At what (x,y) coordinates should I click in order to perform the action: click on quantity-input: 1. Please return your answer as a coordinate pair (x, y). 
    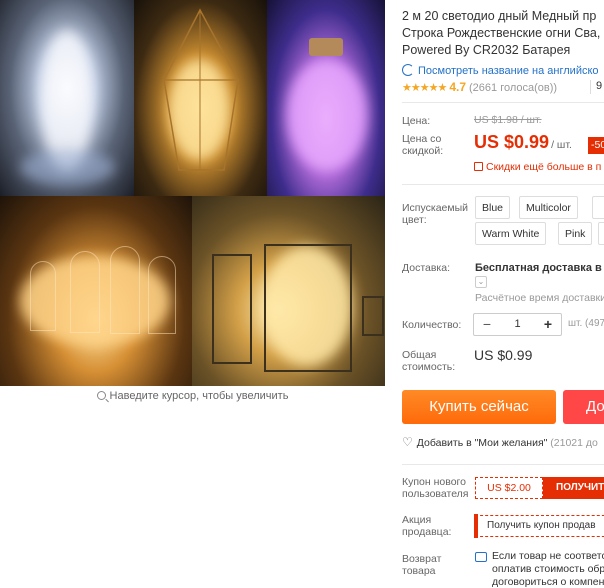
    Looking at the image, I should click on (517, 324).